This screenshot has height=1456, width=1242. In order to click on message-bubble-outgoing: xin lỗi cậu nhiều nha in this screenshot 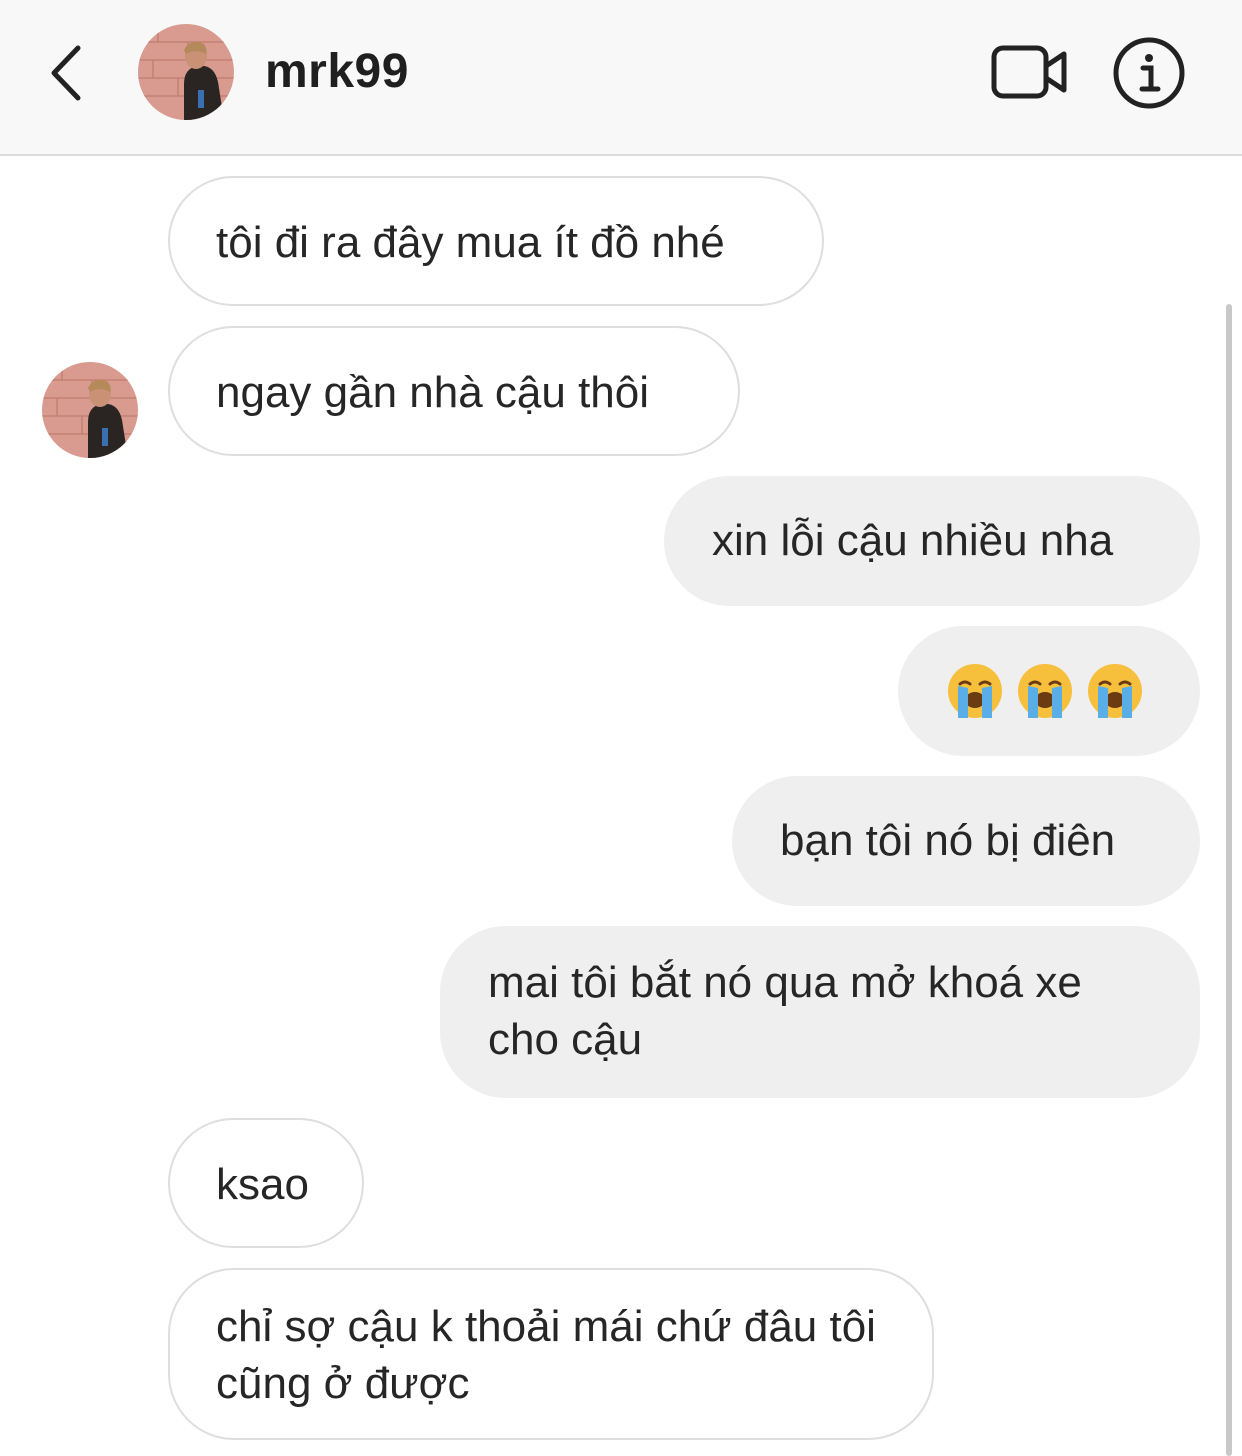, I will do `click(932, 541)`.